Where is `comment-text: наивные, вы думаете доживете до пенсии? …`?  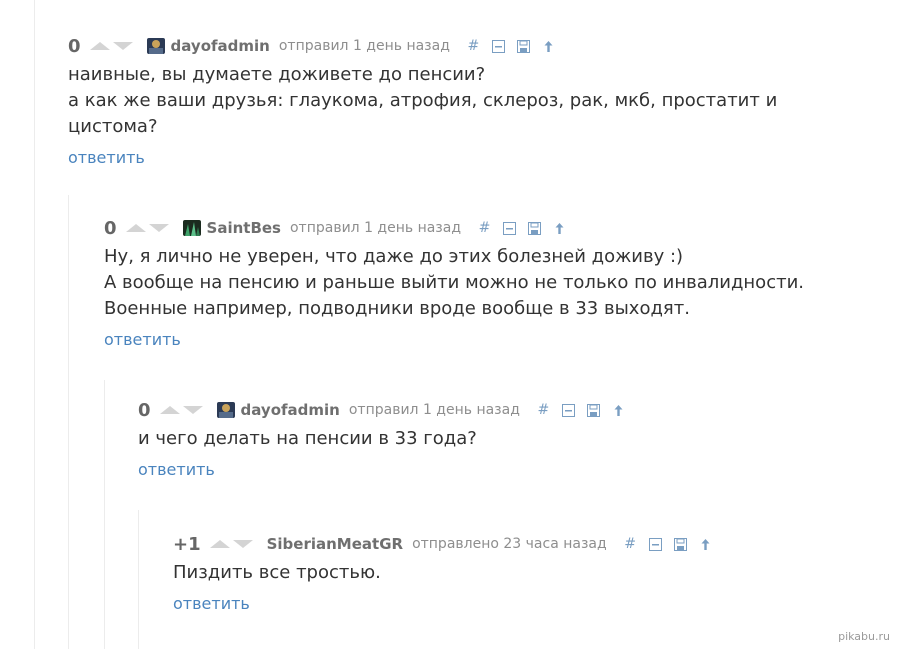 comment-text: наивные, вы думаете доживете до пенсии? … is located at coordinates (423, 100).